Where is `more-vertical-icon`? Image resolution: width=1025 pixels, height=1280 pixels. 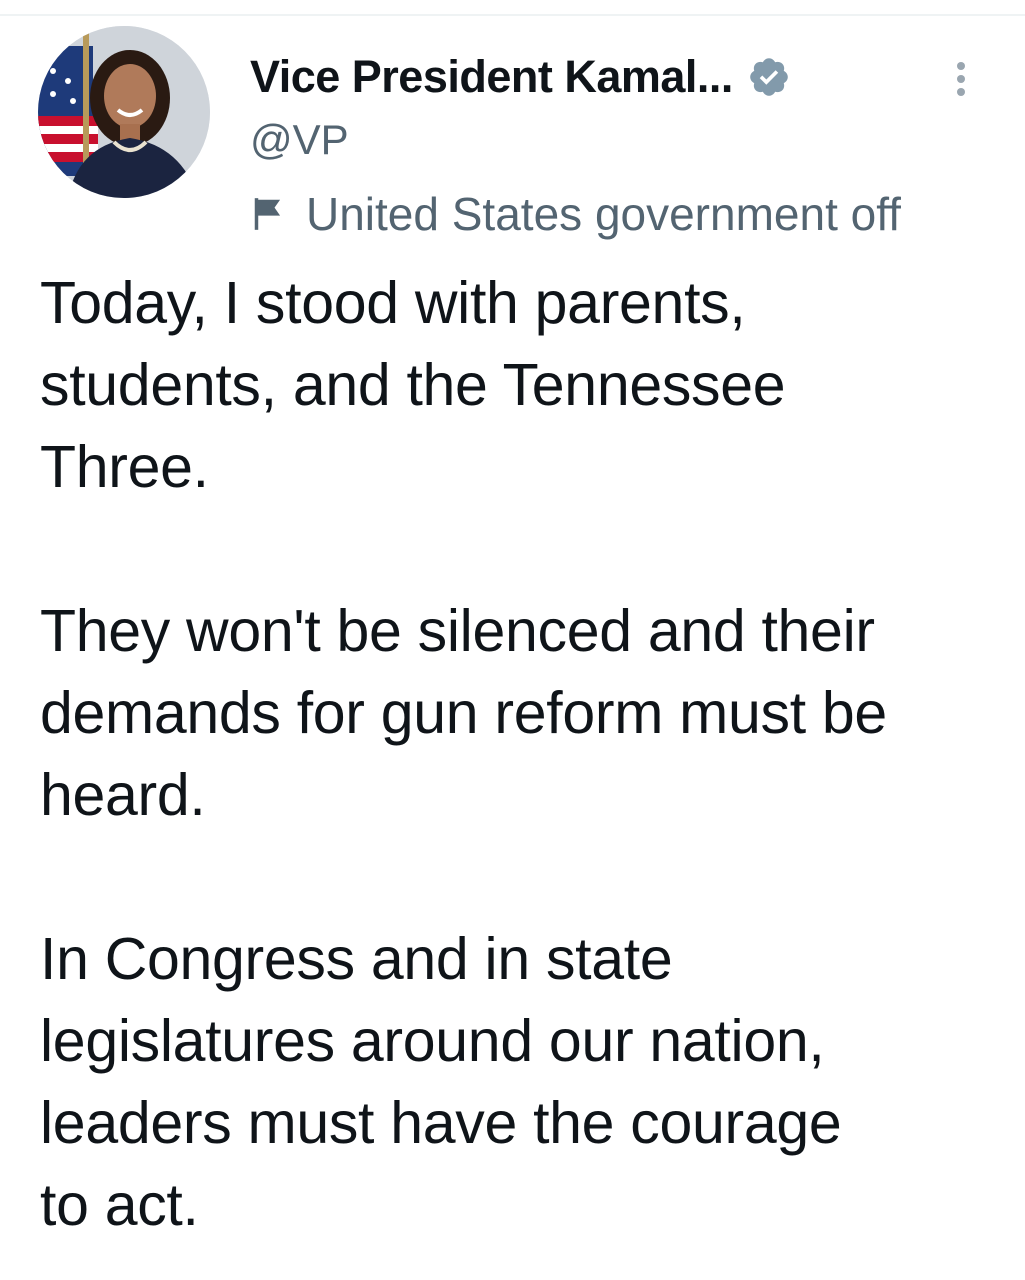 more-vertical-icon is located at coordinates (961, 79).